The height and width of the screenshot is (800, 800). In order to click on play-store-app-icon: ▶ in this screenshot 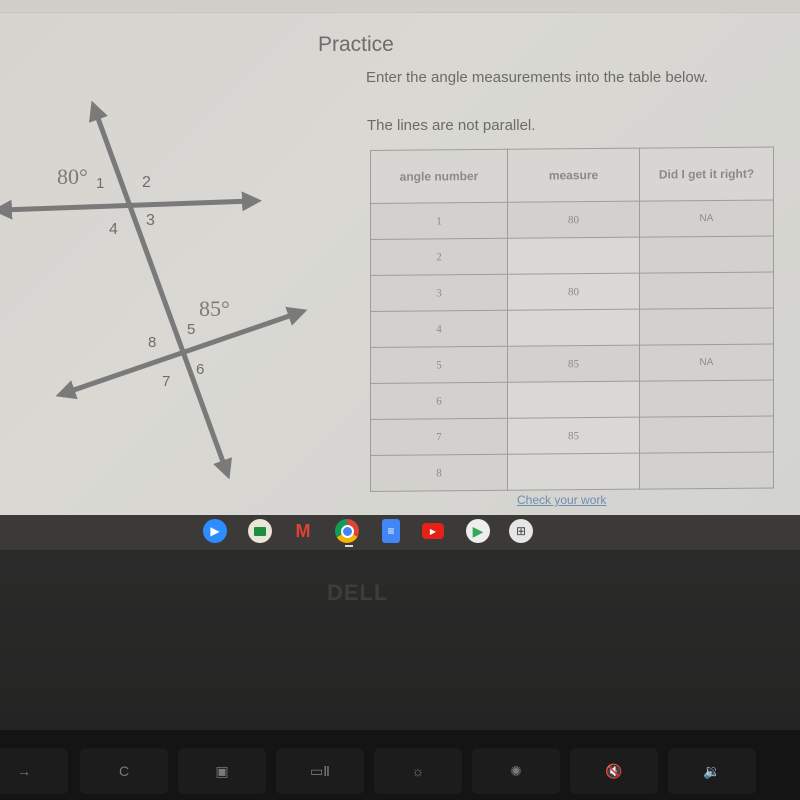, I will do `click(478, 531)`.